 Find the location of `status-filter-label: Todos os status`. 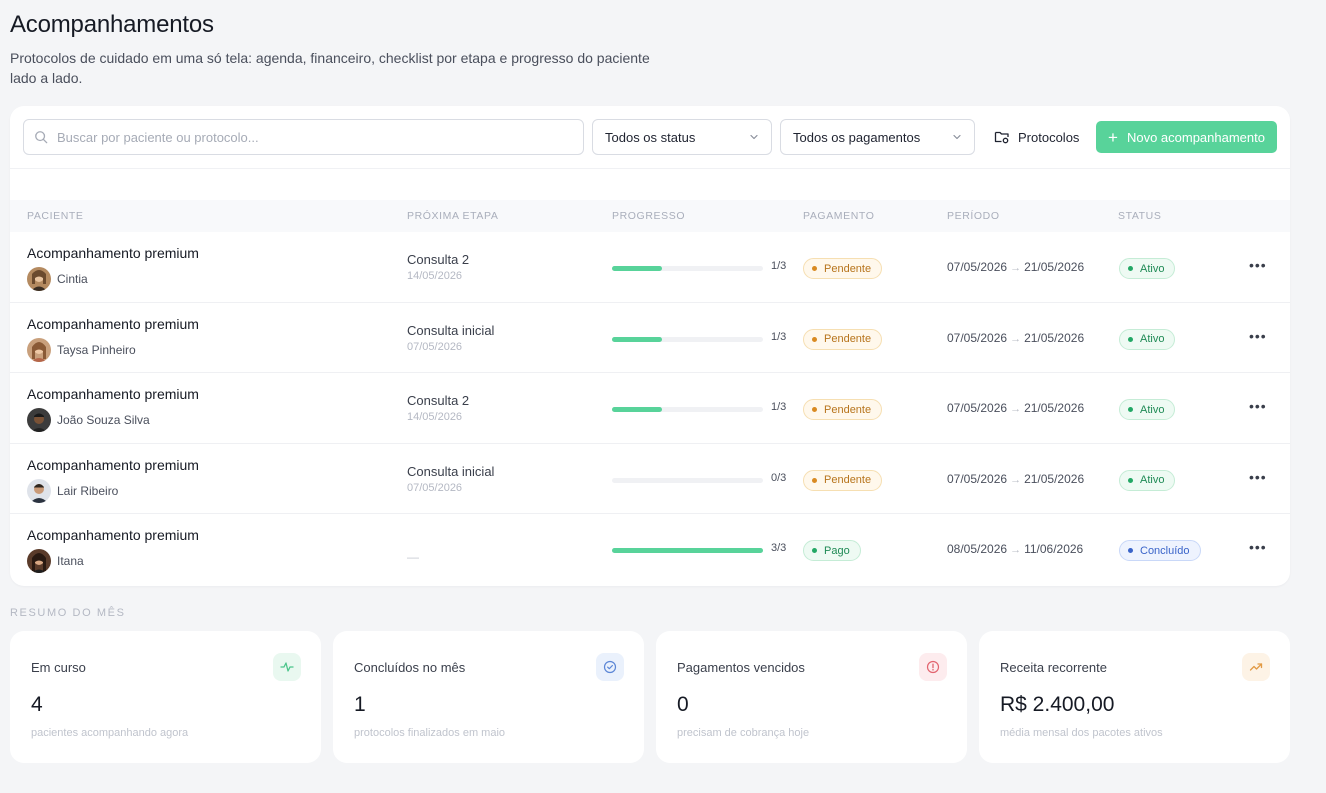

status-filter-label: Todos os status is located at coordinates (650, 137).